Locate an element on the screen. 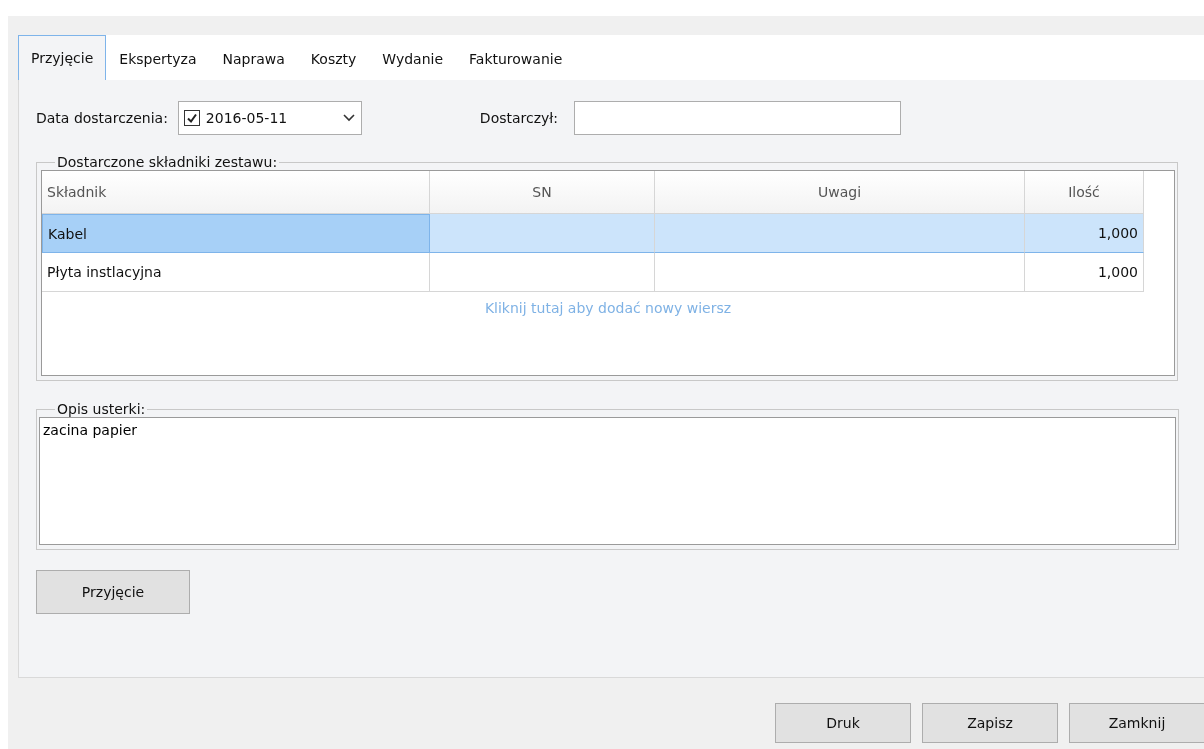 The width and height of the screenshot is (1204, 749). field-label: Dostarczył: is located at coordinates (519, 118).